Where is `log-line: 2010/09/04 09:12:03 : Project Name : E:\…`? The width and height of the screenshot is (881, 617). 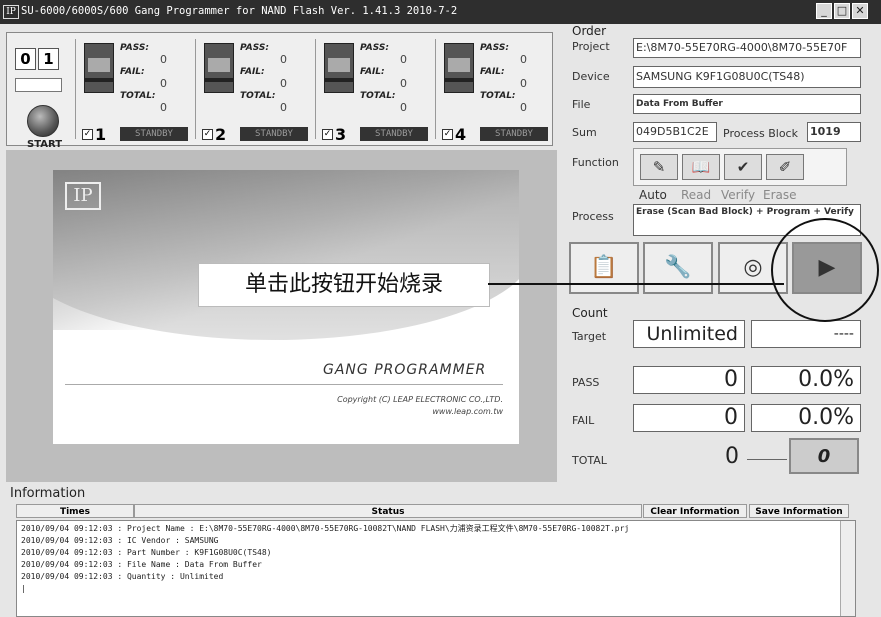
log-line: 2010/09/04 09:12:03 : Project Name : E:\… is located at coordinates (325, 528).